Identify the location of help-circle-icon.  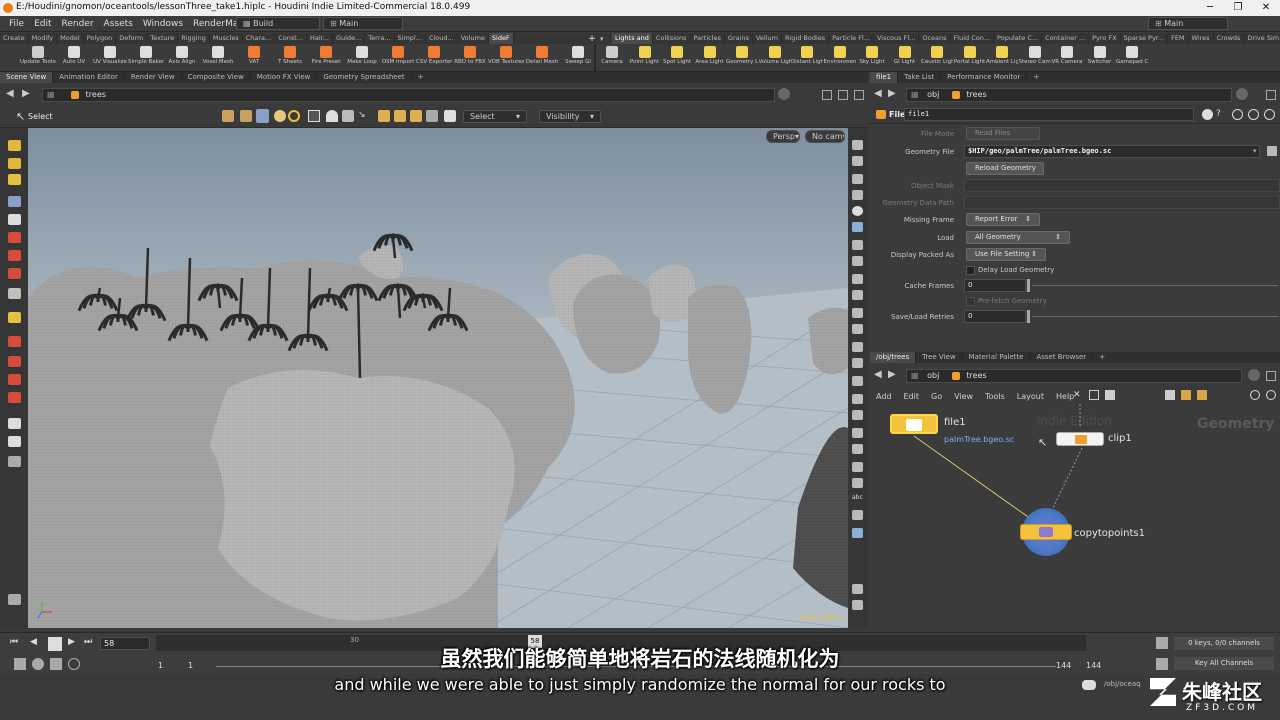
(1269, 114).